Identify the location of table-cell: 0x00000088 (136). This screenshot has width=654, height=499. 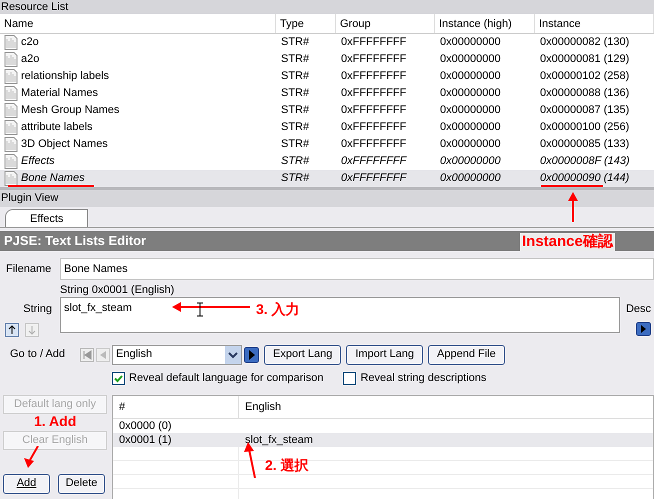
(585, 93).